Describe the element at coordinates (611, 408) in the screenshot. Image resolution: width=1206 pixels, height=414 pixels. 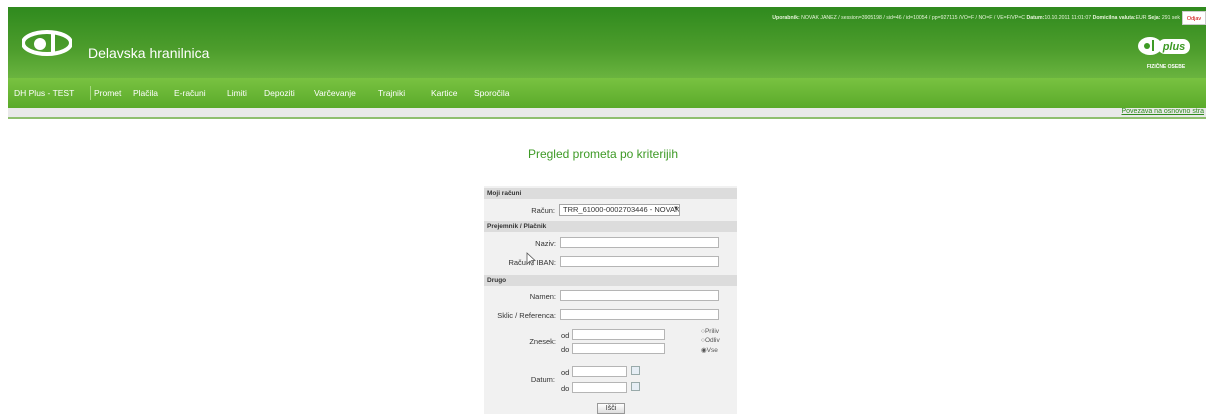
I see `search-button: Išči` at that location.